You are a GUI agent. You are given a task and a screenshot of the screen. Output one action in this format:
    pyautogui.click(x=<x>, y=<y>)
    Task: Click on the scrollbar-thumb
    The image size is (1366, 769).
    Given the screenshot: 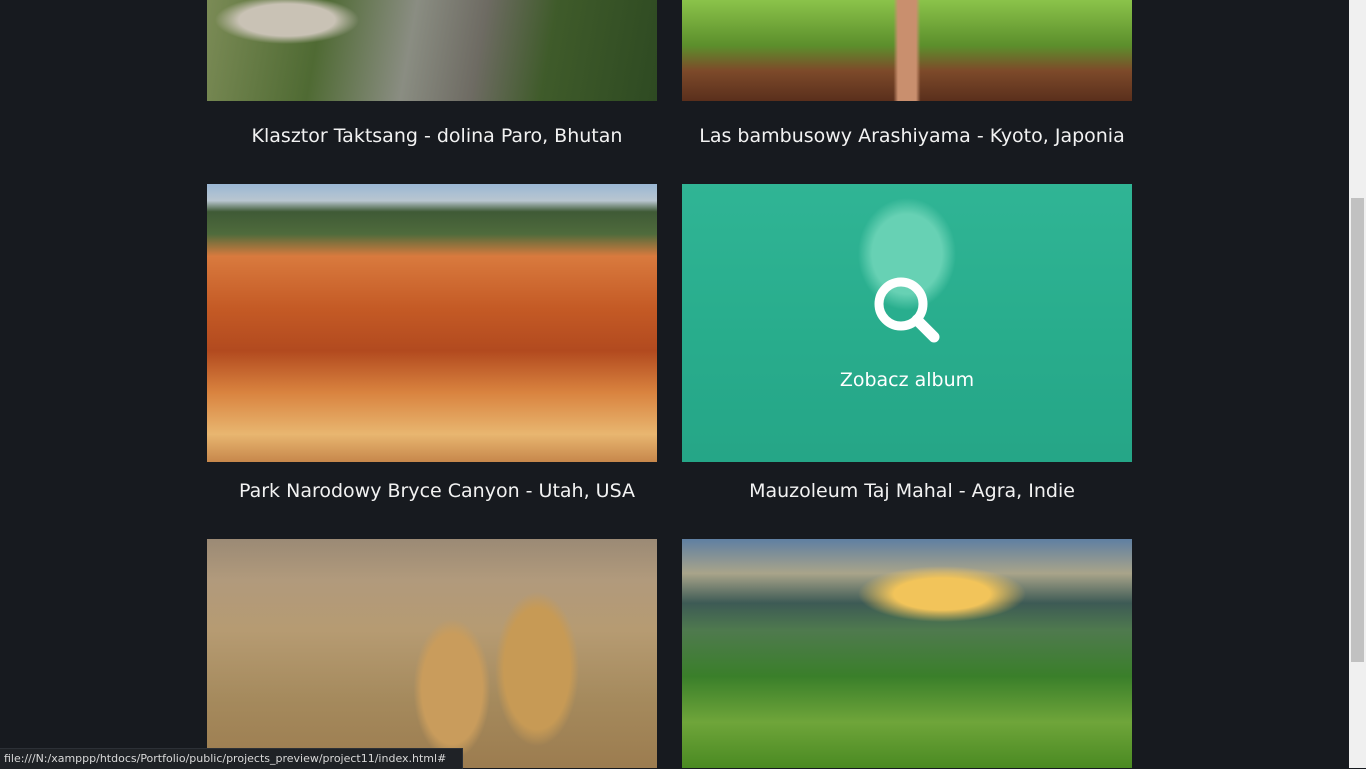 What is the action you would take?
    pyautogui.click(x=1357, y=430)
    